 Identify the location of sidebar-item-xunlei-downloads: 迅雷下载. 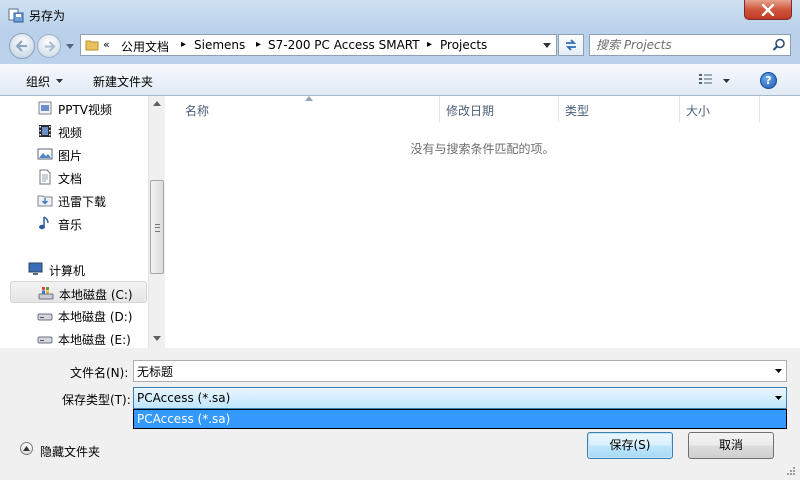
(91, 200).